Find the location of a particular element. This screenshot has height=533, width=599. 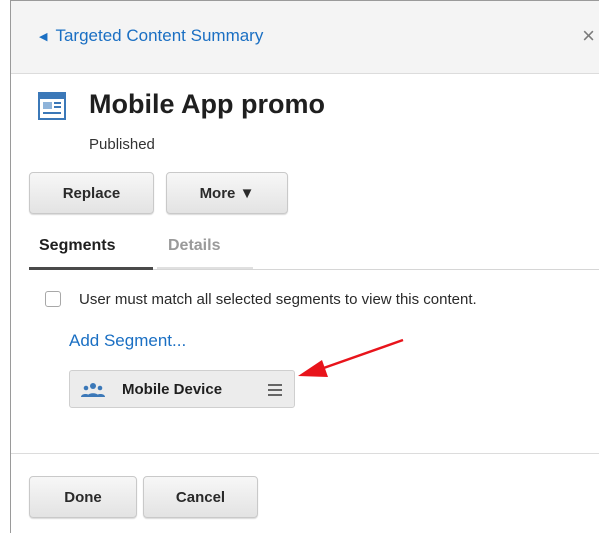

footer-divider is located at coordinates (305, 453).